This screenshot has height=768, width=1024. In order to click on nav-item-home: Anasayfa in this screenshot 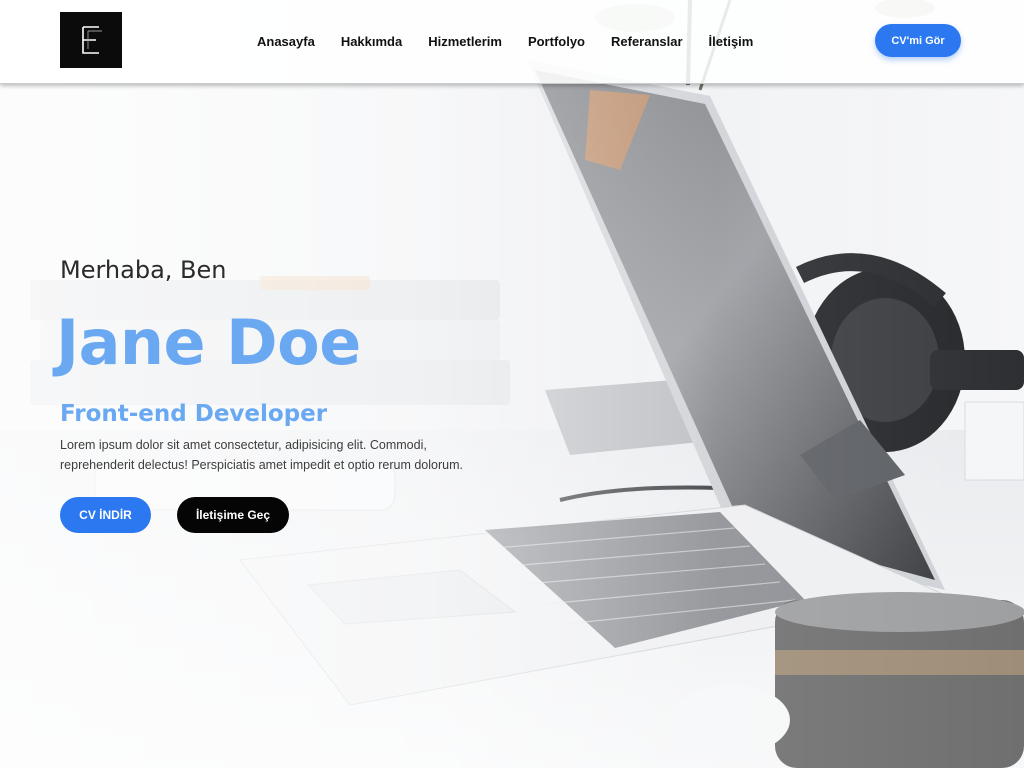, I will do `click(299, 42)`.